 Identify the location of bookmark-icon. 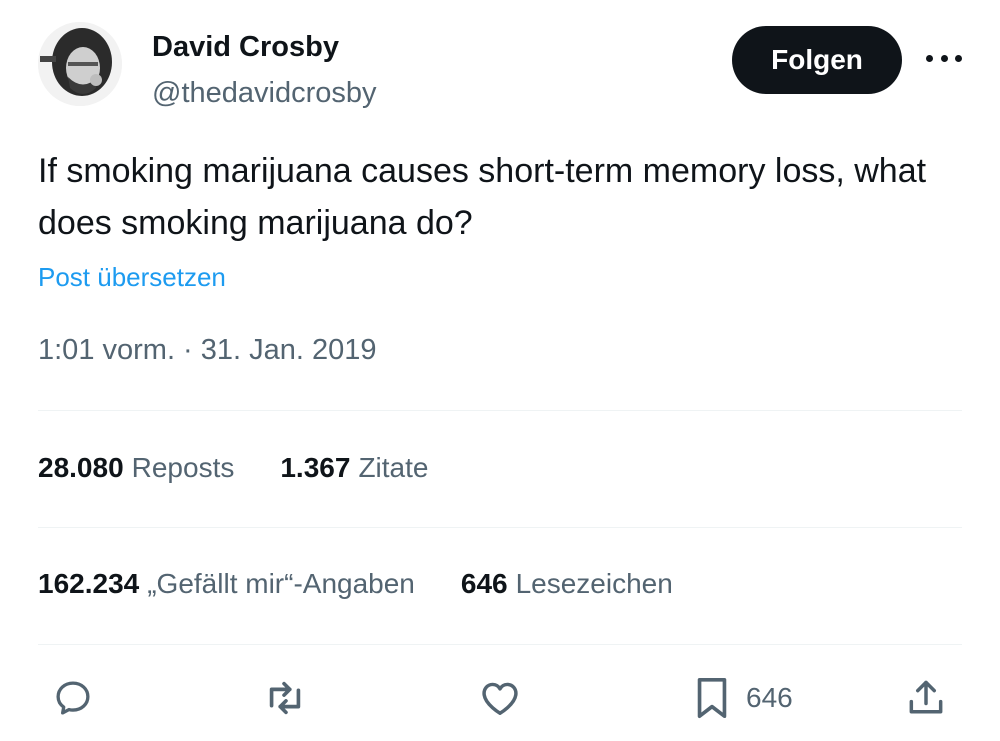
(712, 698).